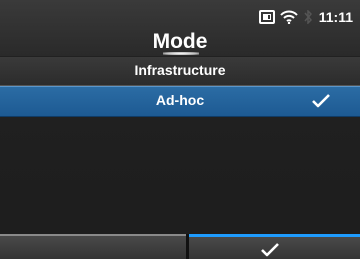 This screenshot has width=360, height=259. I want to click on list-item-infrastructure: Infrastructure, so click(180, 71).